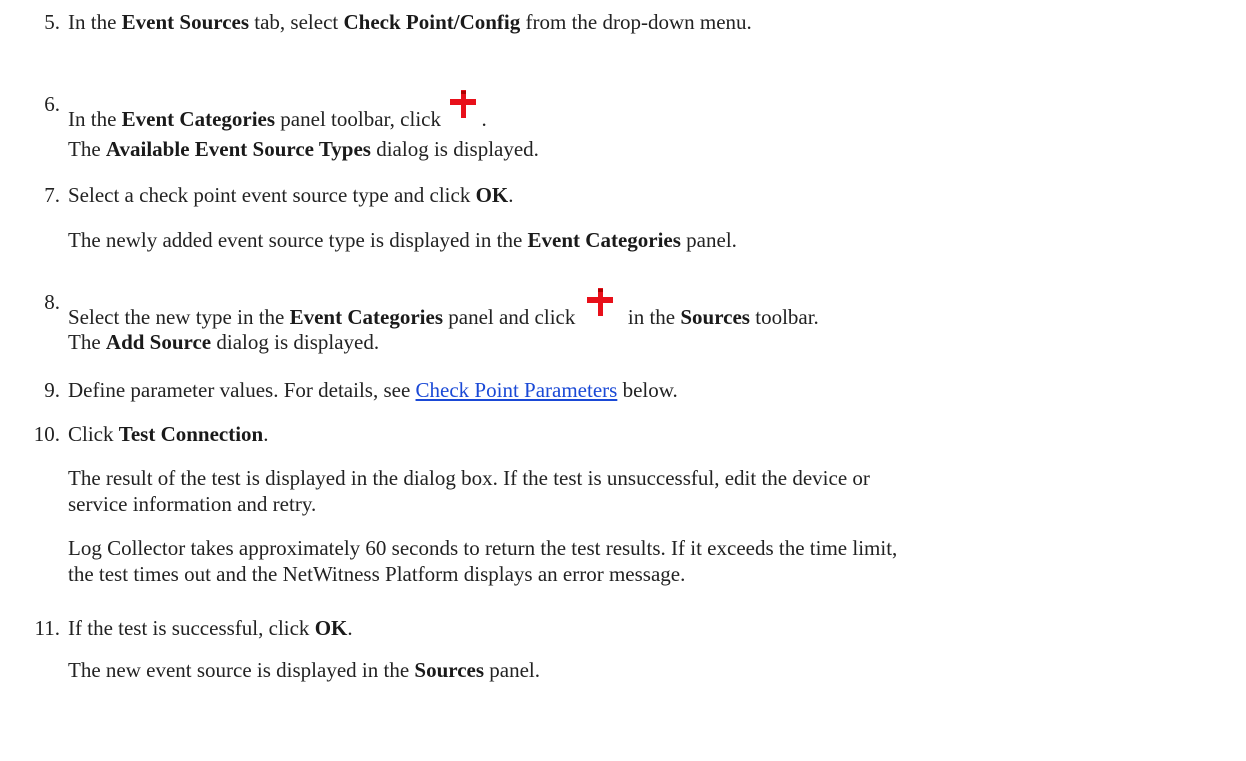  What do you see at coordinates (241, 670) in the screenshot?
I see `result-text: The new event source is displayed in the` at bounding box center [241, 670].